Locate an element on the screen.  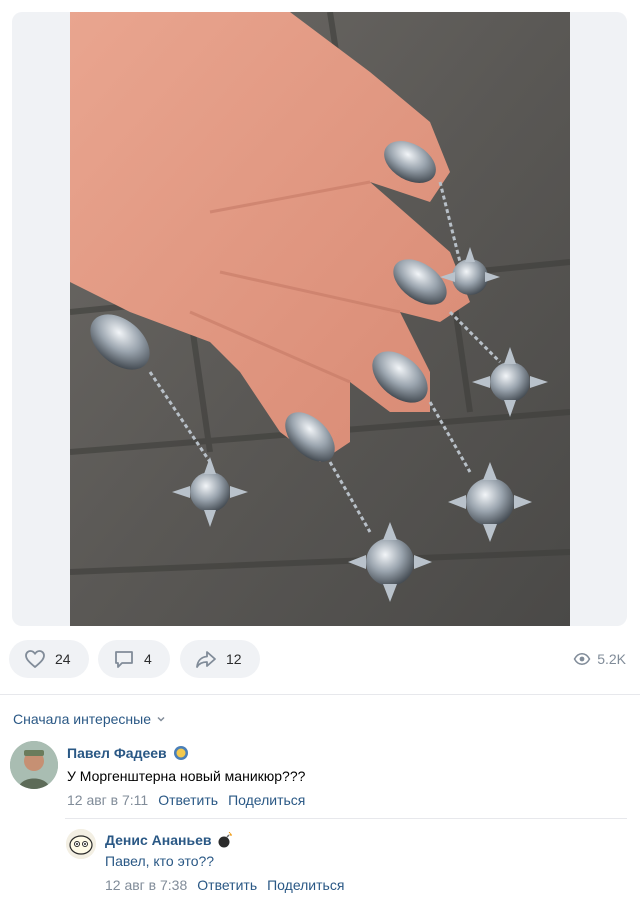
reply-avatar is located at coordinates (81, 844).